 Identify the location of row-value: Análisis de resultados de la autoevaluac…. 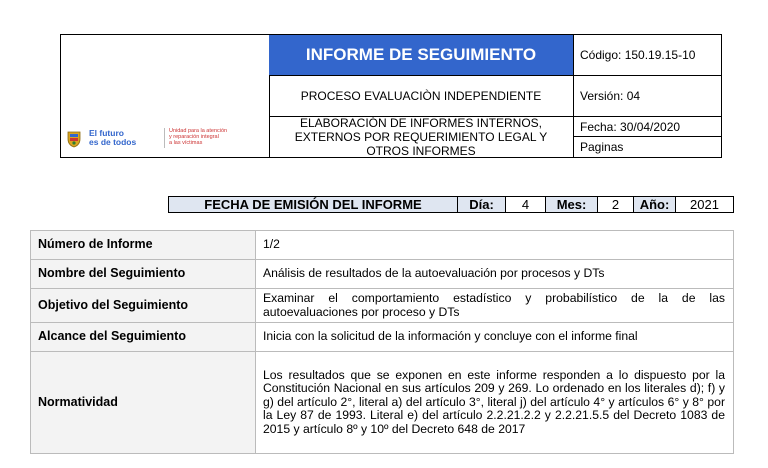
(494, 274).